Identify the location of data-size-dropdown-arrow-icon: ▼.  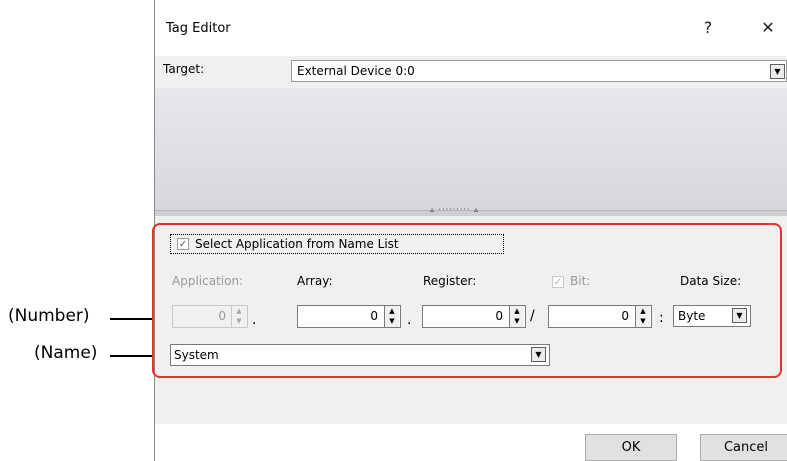
(739, 315).